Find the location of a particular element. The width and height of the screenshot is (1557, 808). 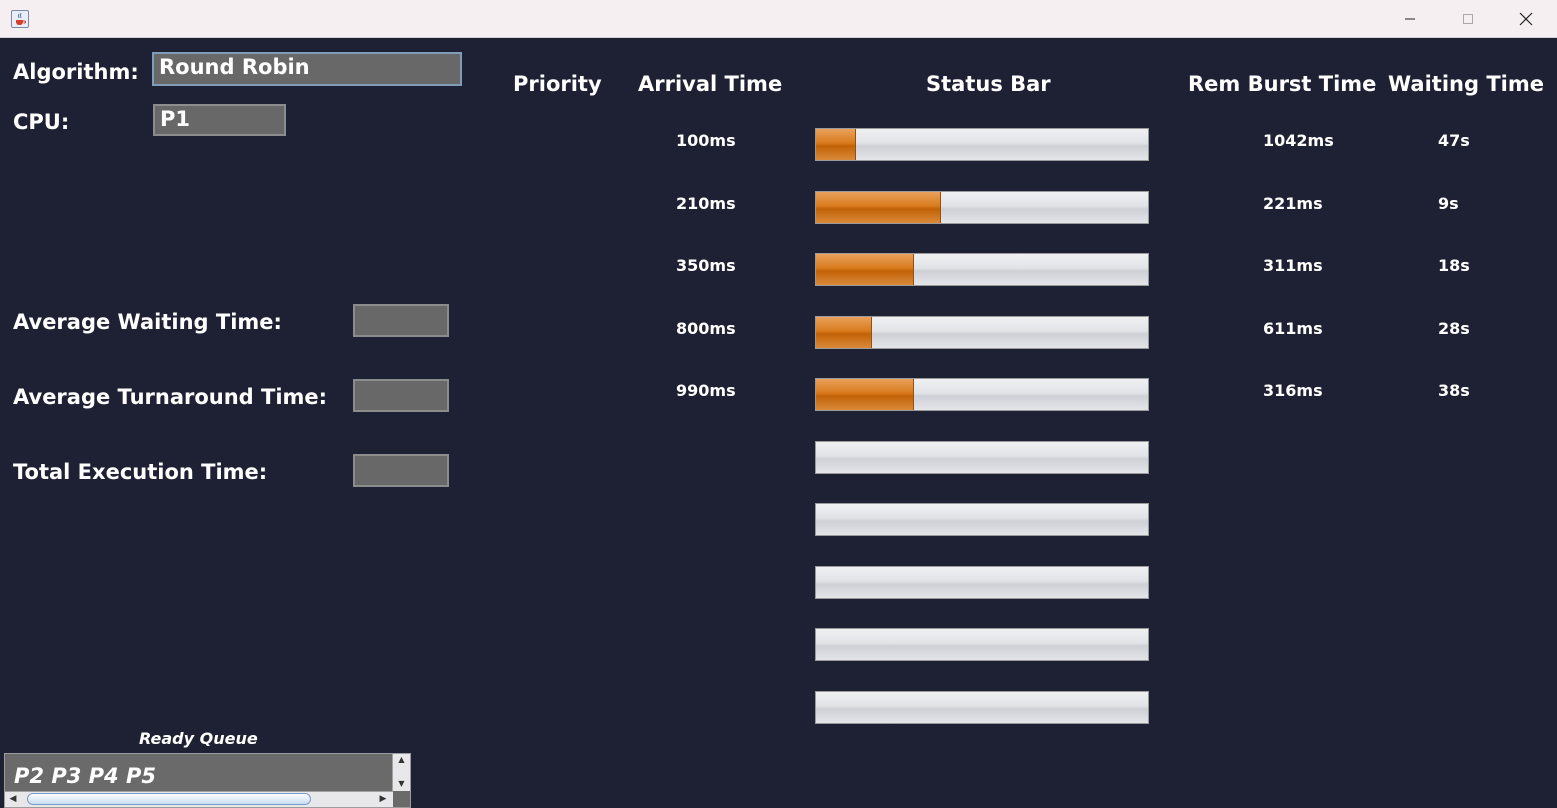

scroll-thumb is located at coordinates (169, 799).